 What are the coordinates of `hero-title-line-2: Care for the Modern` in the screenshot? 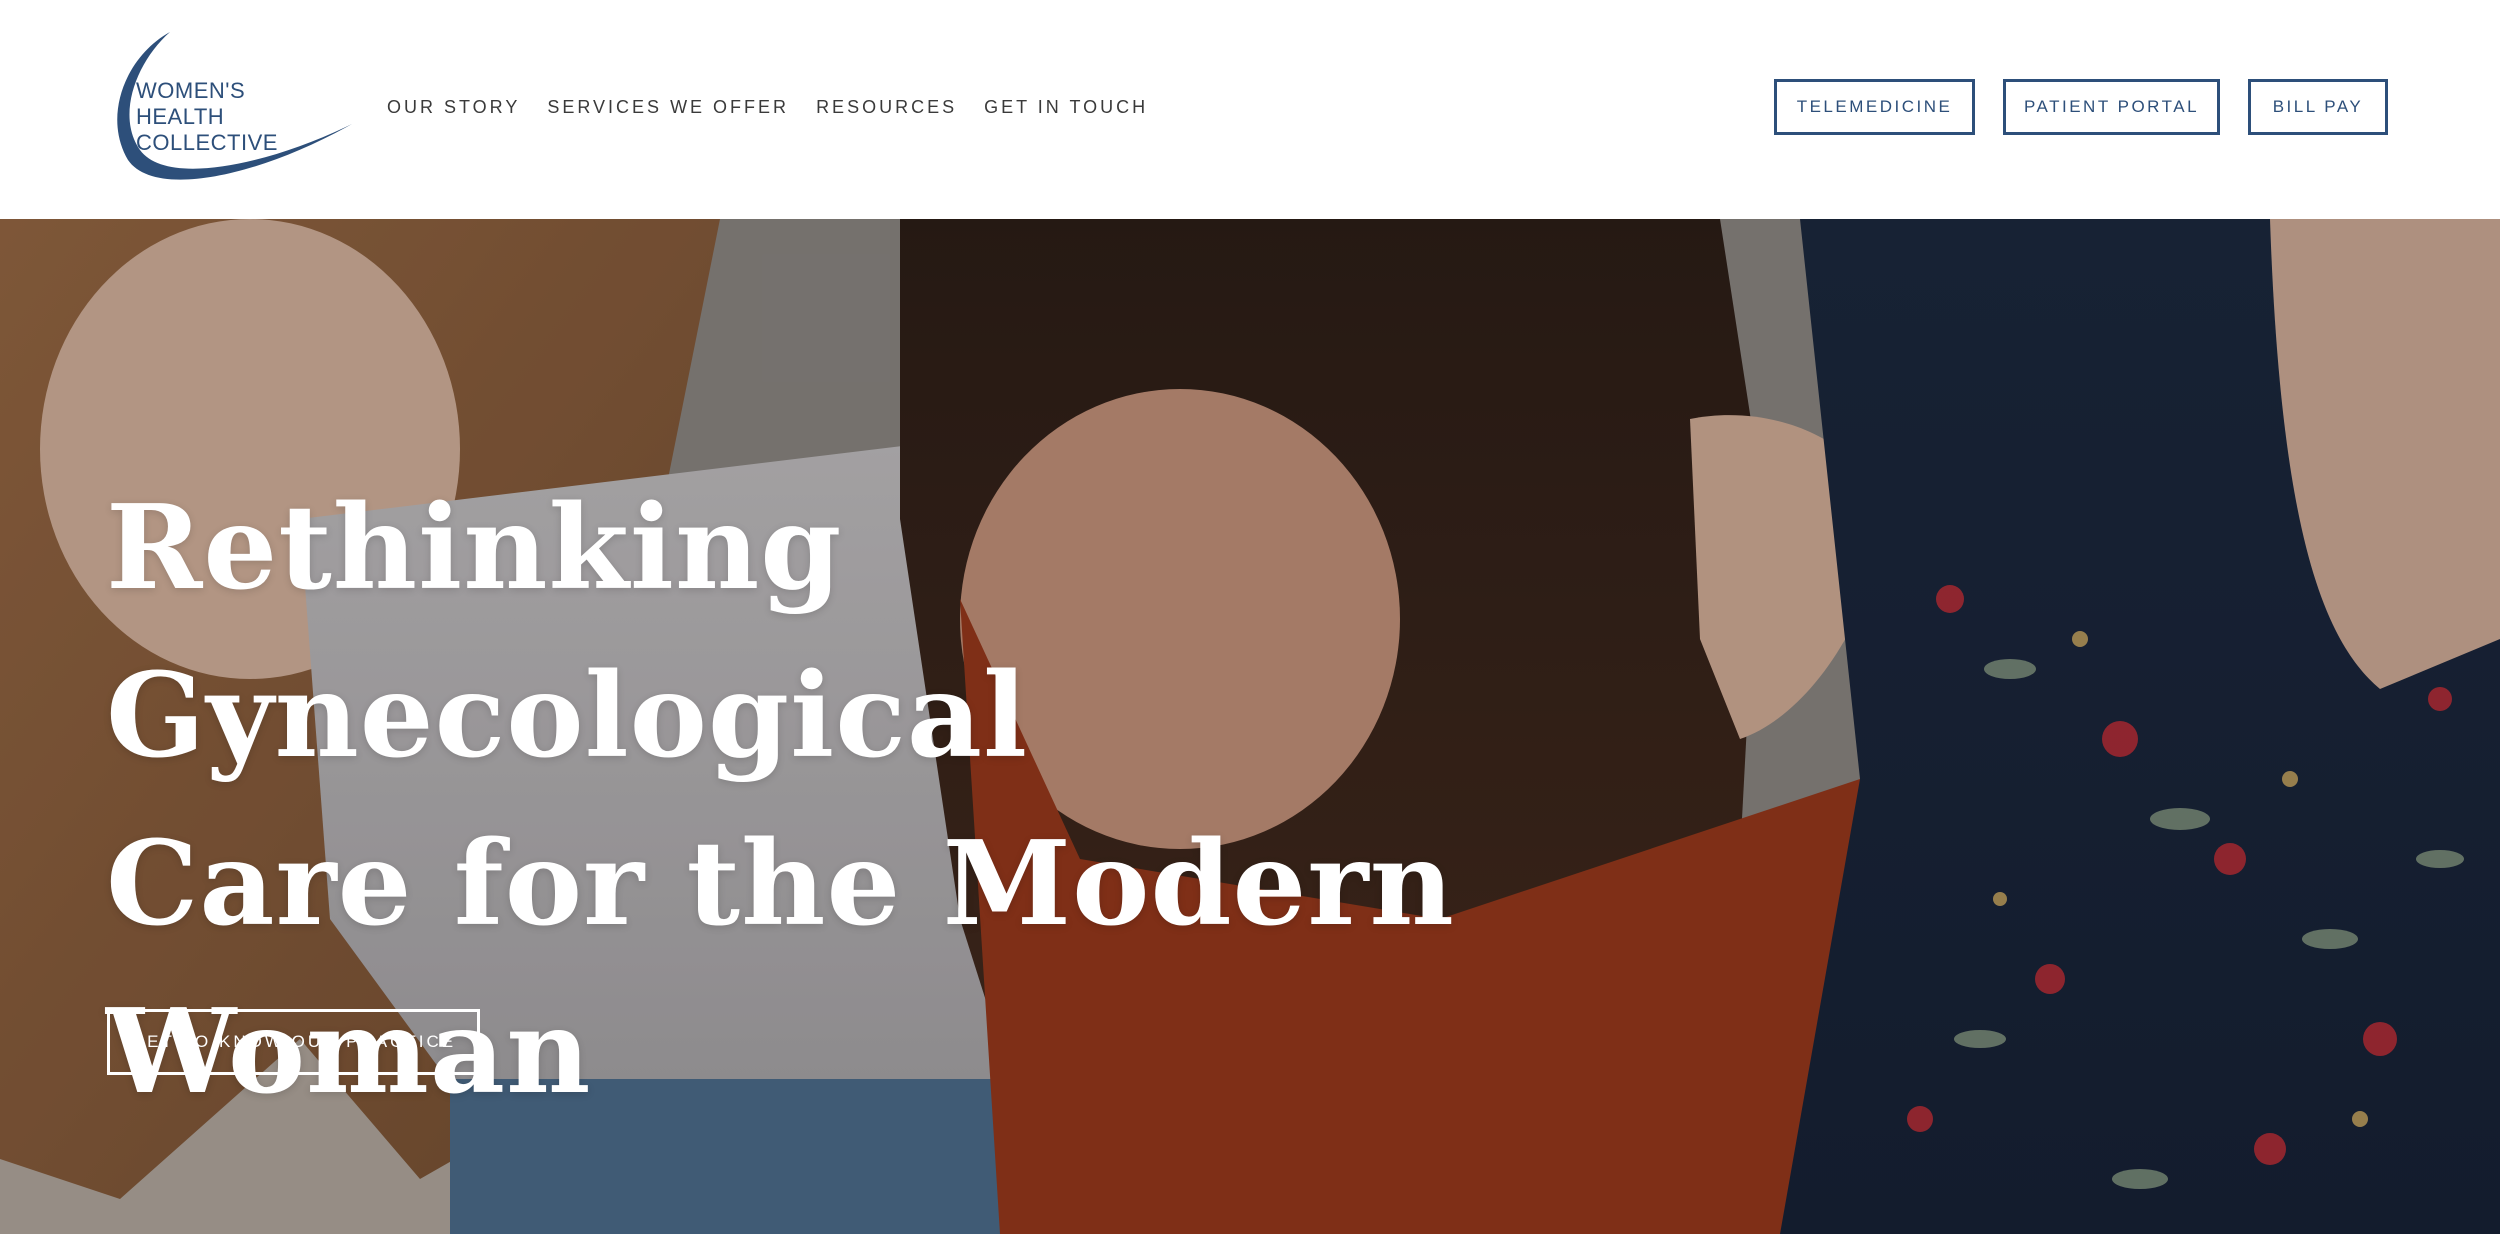 It's located at (780, 884).